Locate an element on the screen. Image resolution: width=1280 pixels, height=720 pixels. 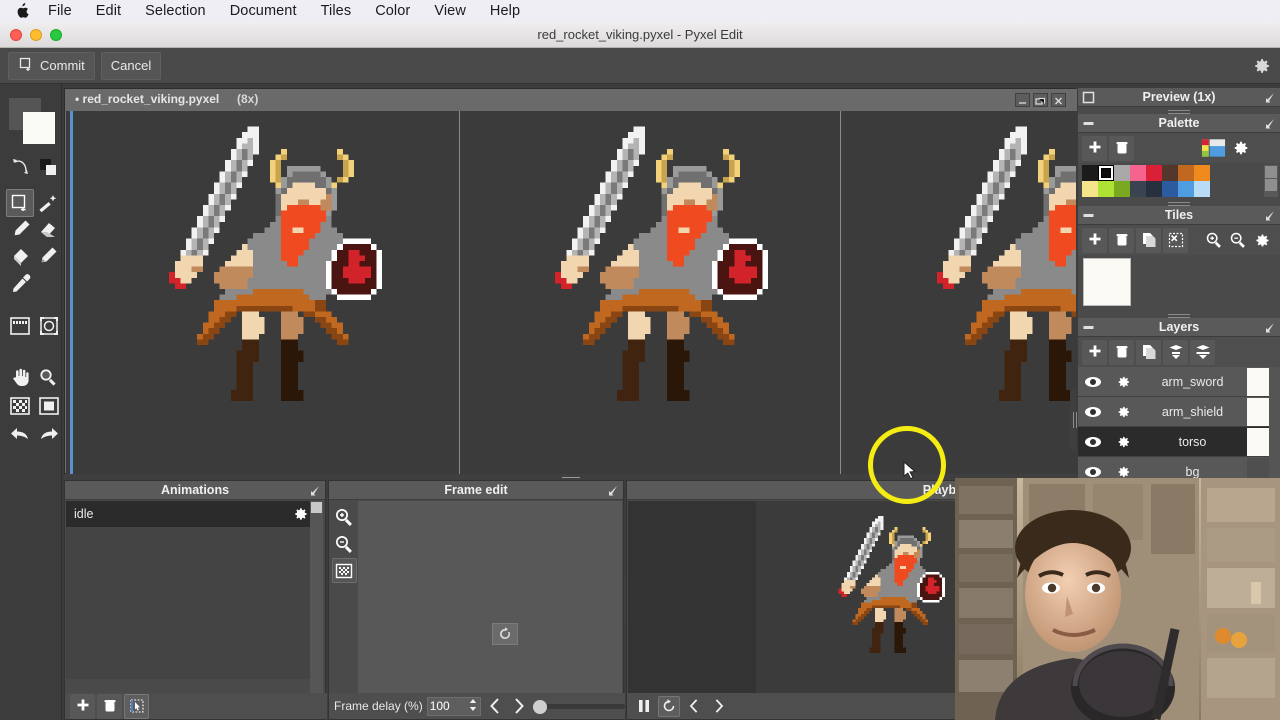
delete-animation-icon is located at coordinates (109, 706).